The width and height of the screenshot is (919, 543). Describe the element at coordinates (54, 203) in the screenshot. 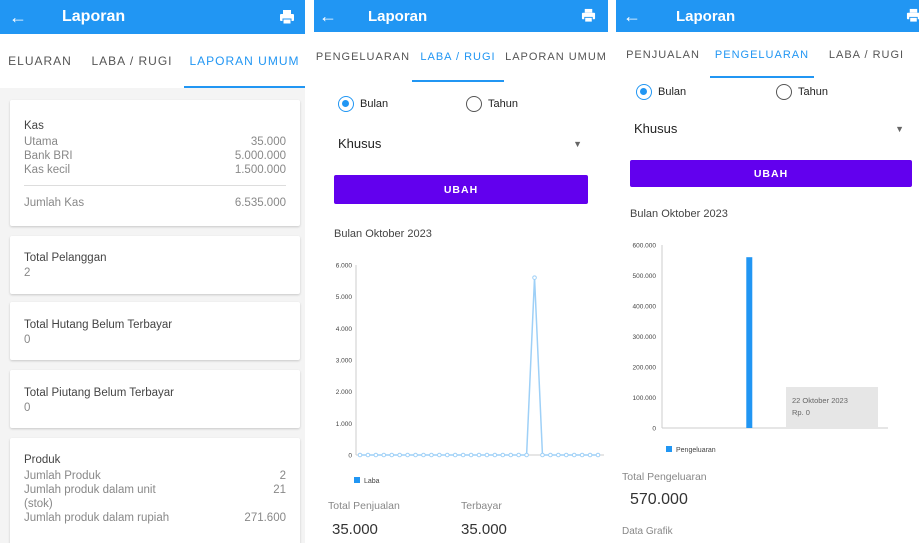

I see `kas-total-label: Jumlah Kas` at that location.